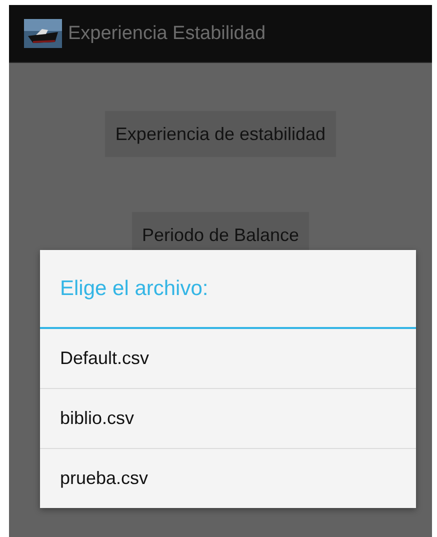  Describe the element at coordinates (228, 358) in the screenshot. I see `file-list-item: Default.csv` at that location.